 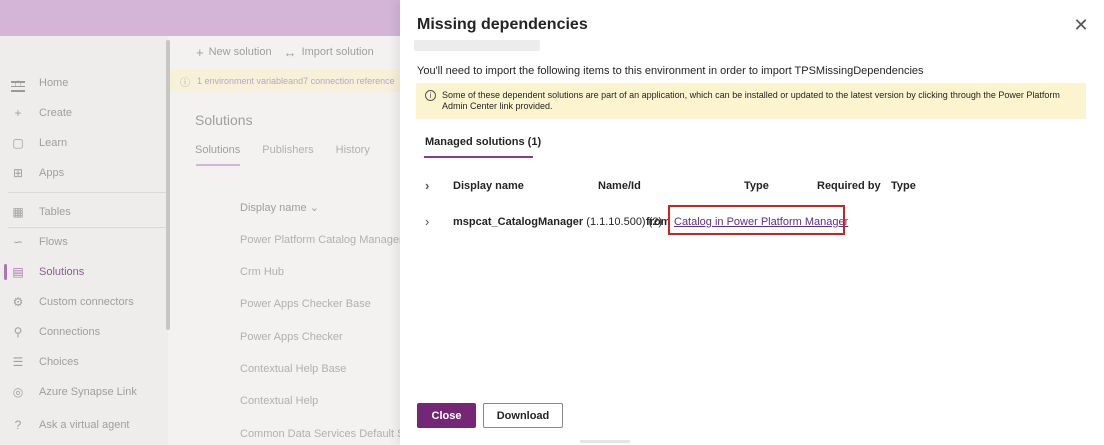 What do you see at coordinates (446, 415) in the screenshot?
I see `close-button: Close` at bounding box center [446, 415].